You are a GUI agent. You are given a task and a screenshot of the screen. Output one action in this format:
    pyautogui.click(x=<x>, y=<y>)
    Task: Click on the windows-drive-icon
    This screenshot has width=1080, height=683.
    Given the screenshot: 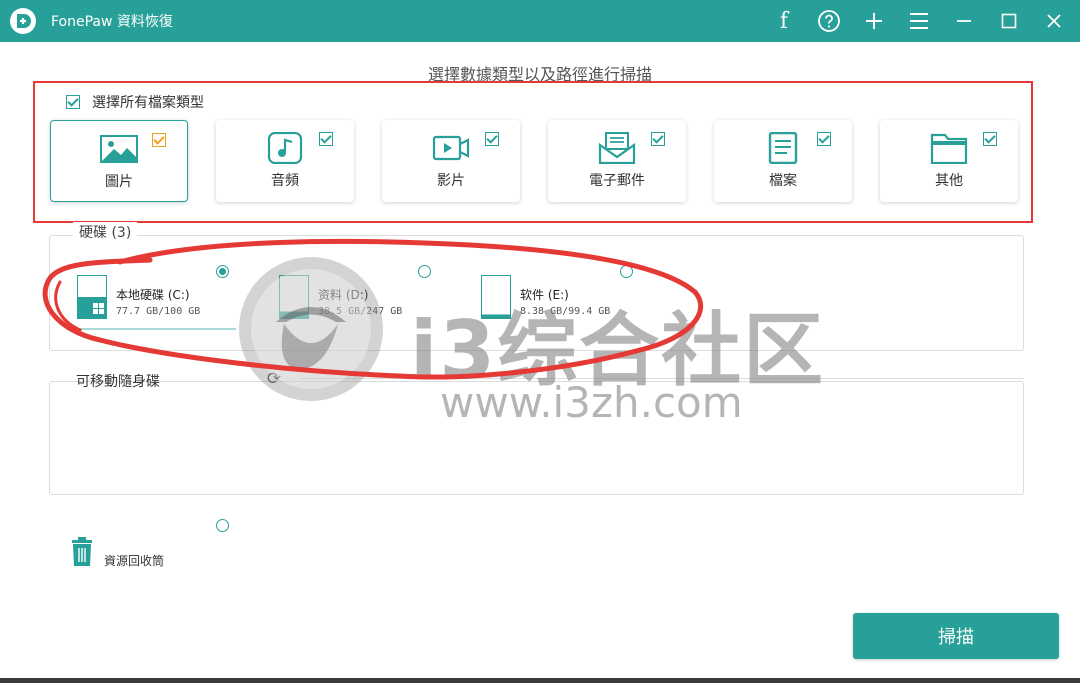 What is the action you would take?
    pyautogui.click(x=92, y=297)
    